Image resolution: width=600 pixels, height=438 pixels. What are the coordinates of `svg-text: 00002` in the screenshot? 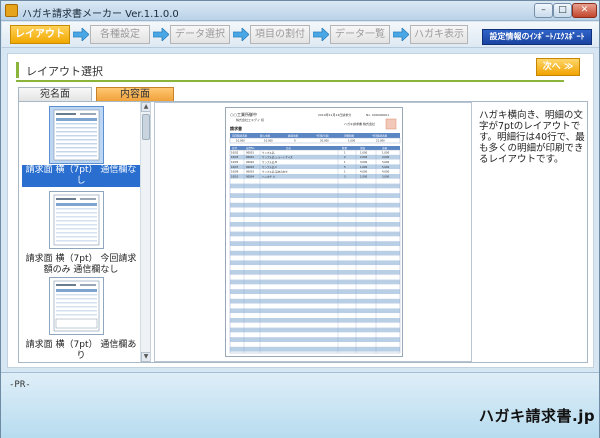 It's located at (250, 162).